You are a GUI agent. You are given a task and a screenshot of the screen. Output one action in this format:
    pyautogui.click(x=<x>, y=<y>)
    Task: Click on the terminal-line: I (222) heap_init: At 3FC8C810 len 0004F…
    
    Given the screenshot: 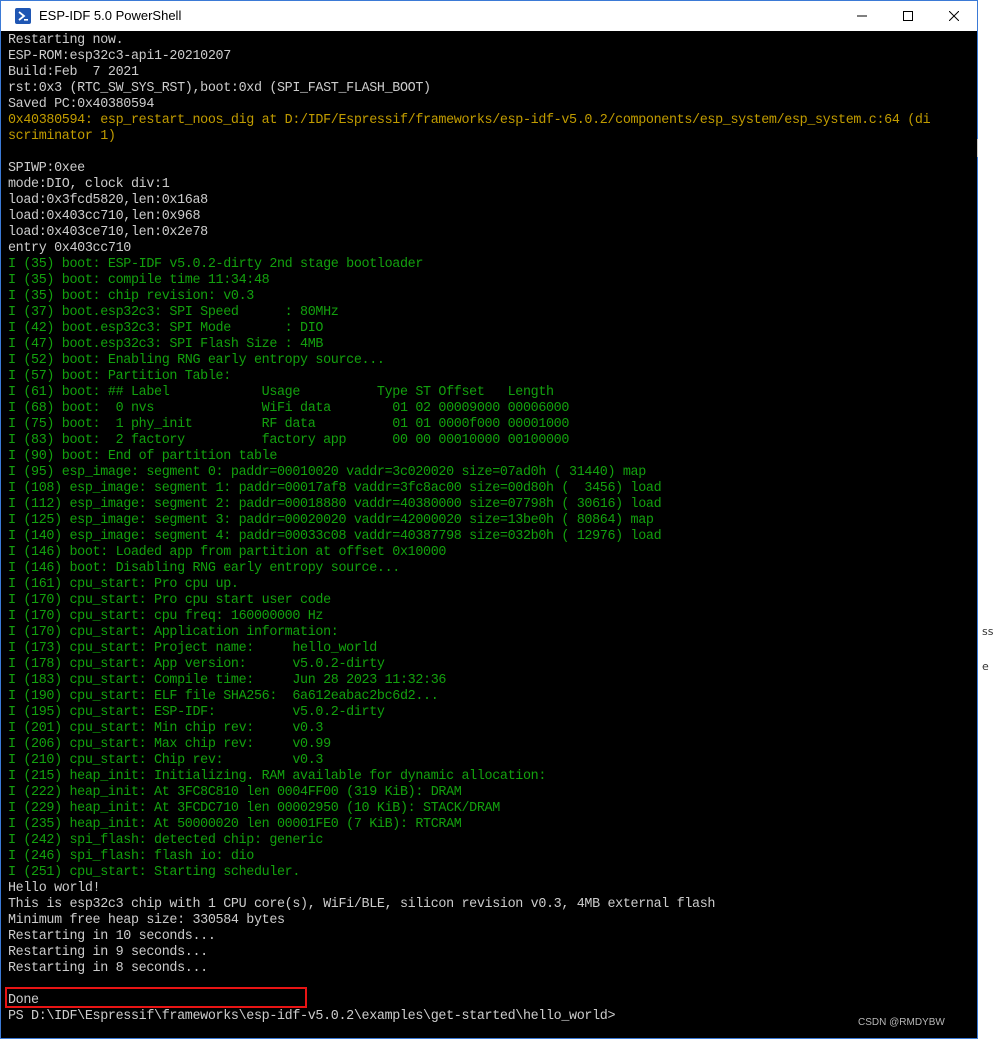 What is the action you would take?
    pyautogui.click(x=235, y=792)
    